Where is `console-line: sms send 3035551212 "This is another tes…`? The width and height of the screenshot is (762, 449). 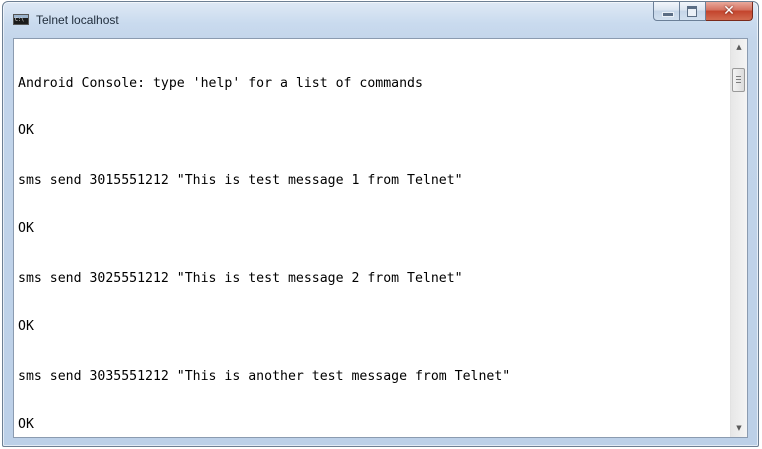
console-line: sms send 3035551212 "This is another tes… is located at coordinates (264, 376).